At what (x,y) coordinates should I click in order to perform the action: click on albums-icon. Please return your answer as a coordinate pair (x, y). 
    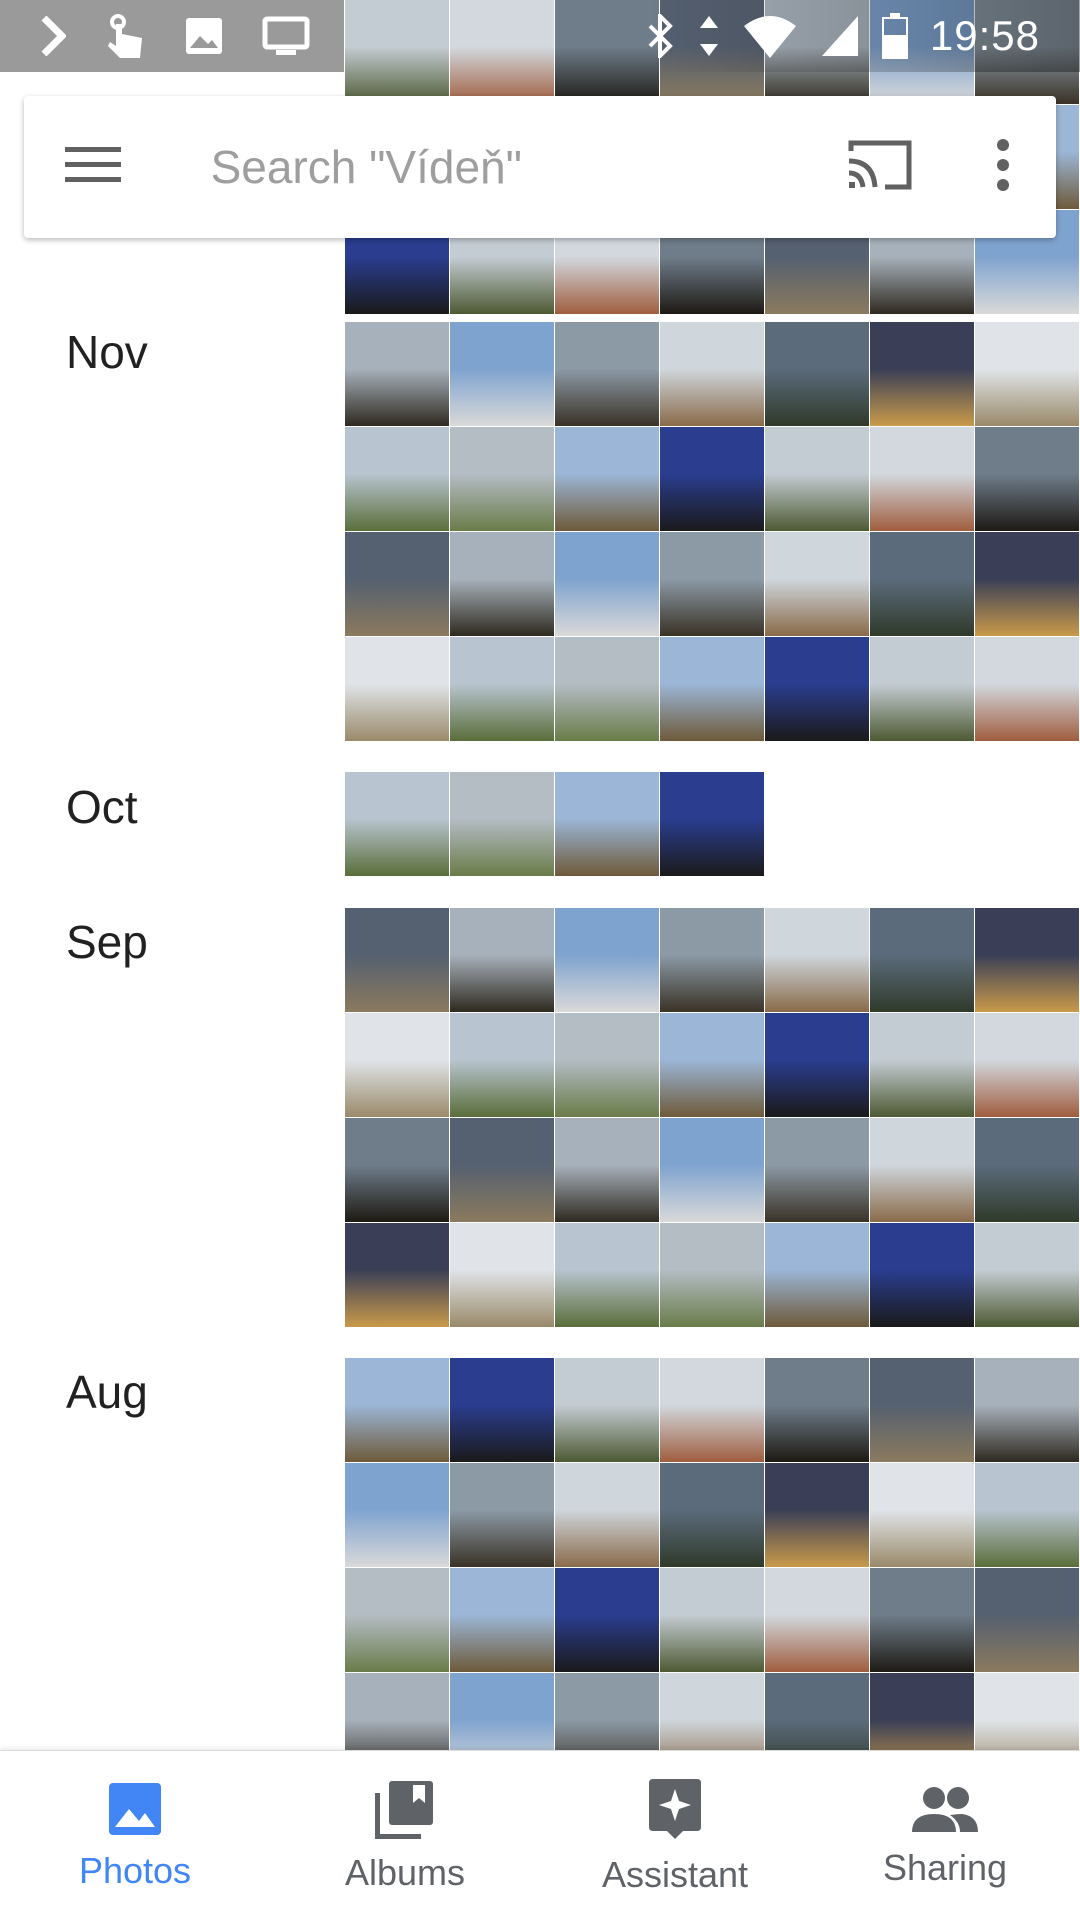
    Looking at the image, I should click on (404, 1811).